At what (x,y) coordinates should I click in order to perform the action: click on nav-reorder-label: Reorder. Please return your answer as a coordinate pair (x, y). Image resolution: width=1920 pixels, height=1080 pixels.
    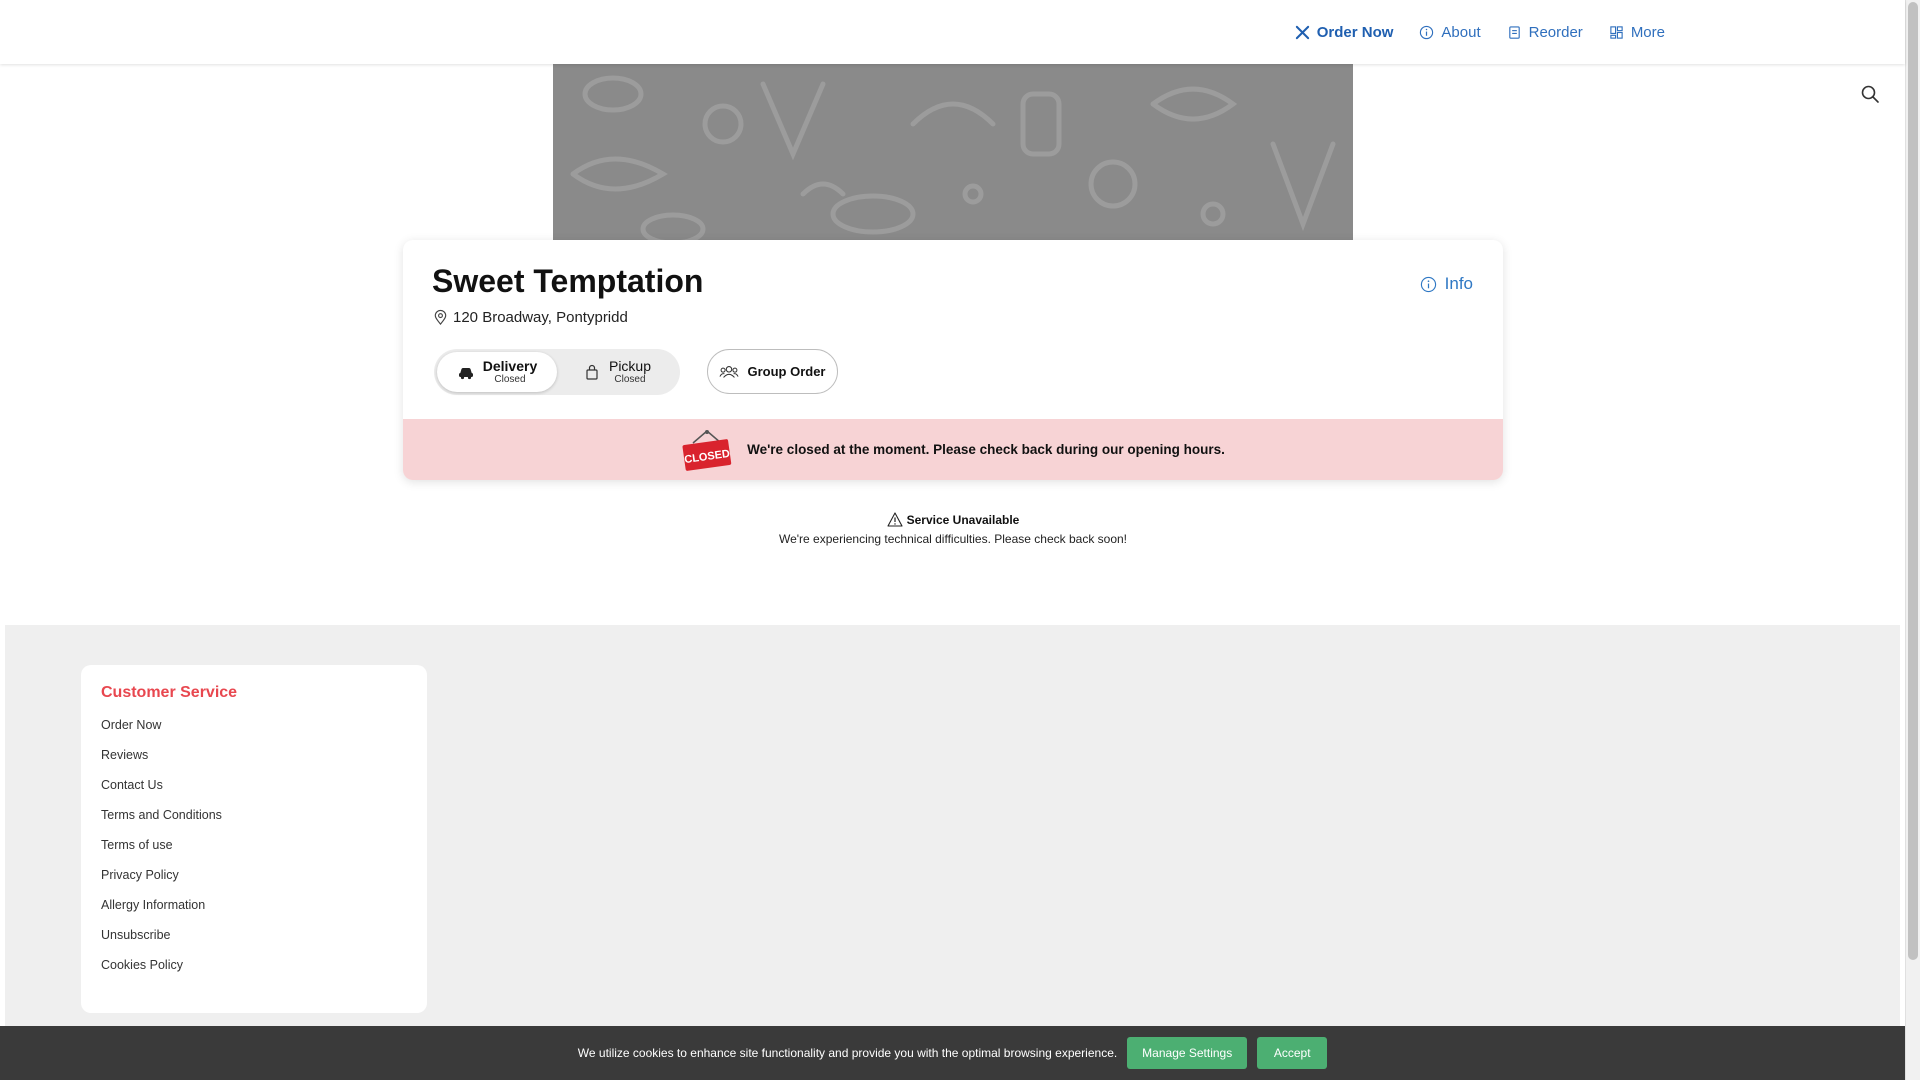
    Looking at the image, I should click on (1555, 32).